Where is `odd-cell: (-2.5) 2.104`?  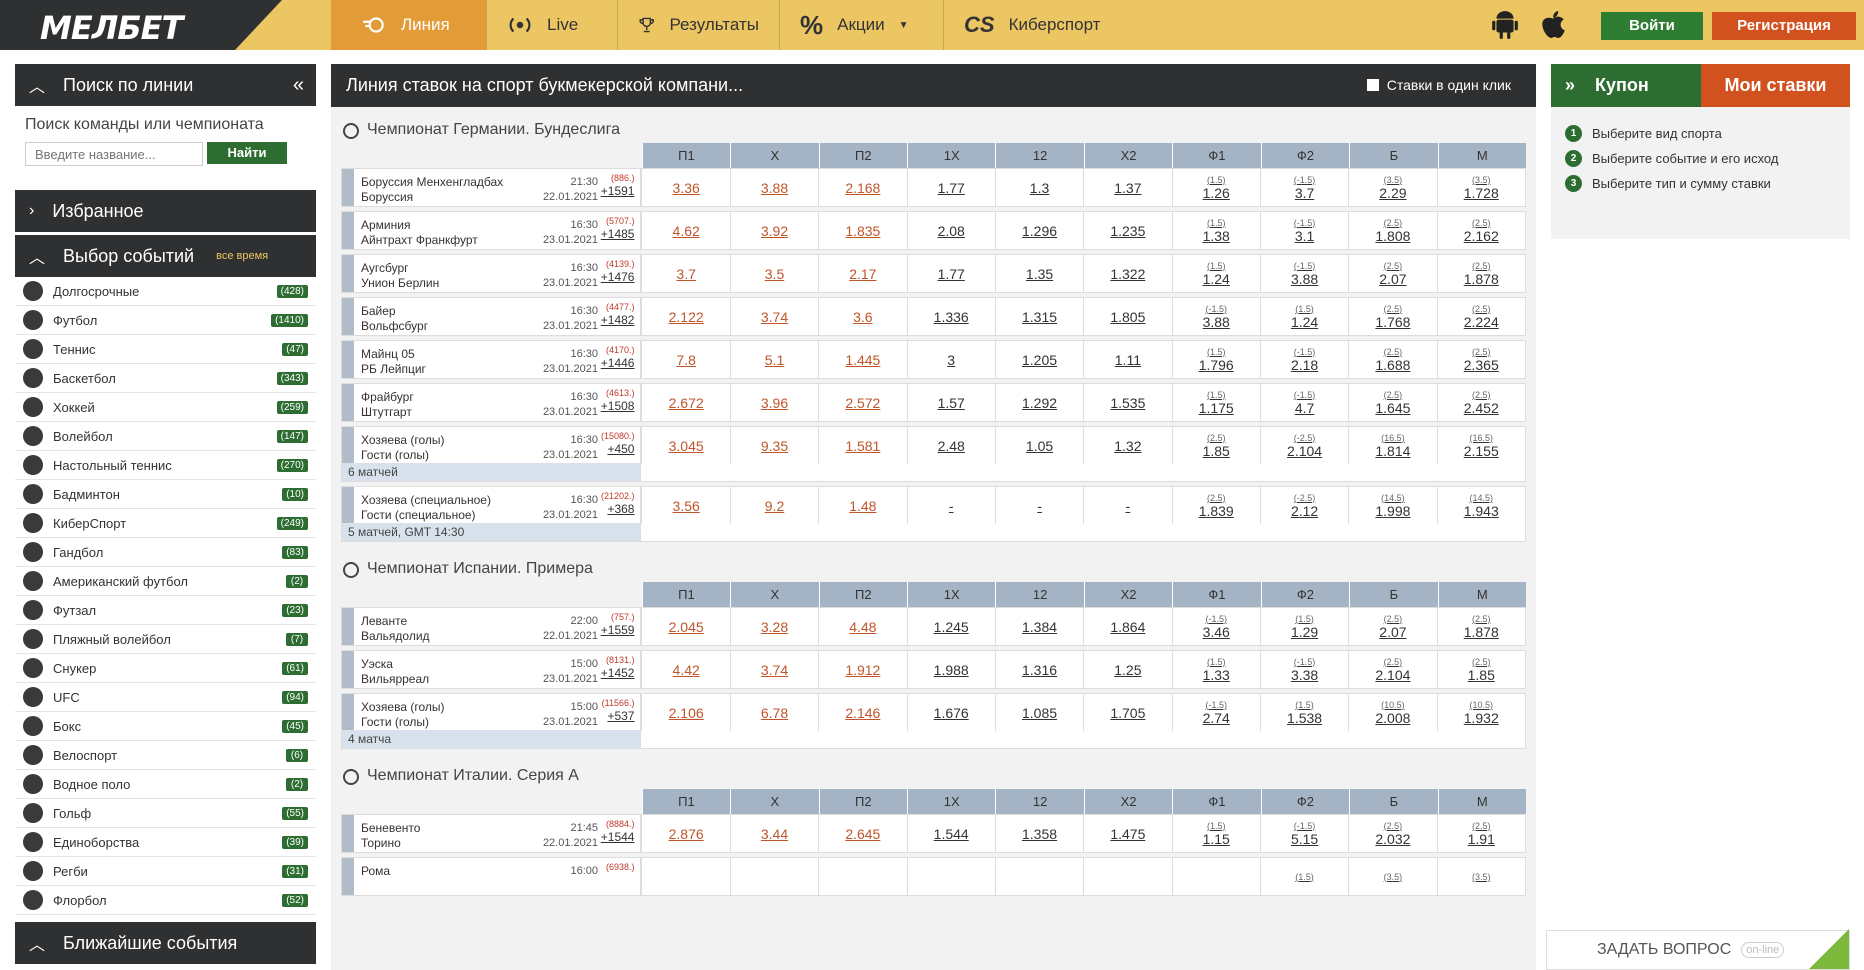 odd-cell: (-2.5) 2.104 is located at coordinates (1303, 445).